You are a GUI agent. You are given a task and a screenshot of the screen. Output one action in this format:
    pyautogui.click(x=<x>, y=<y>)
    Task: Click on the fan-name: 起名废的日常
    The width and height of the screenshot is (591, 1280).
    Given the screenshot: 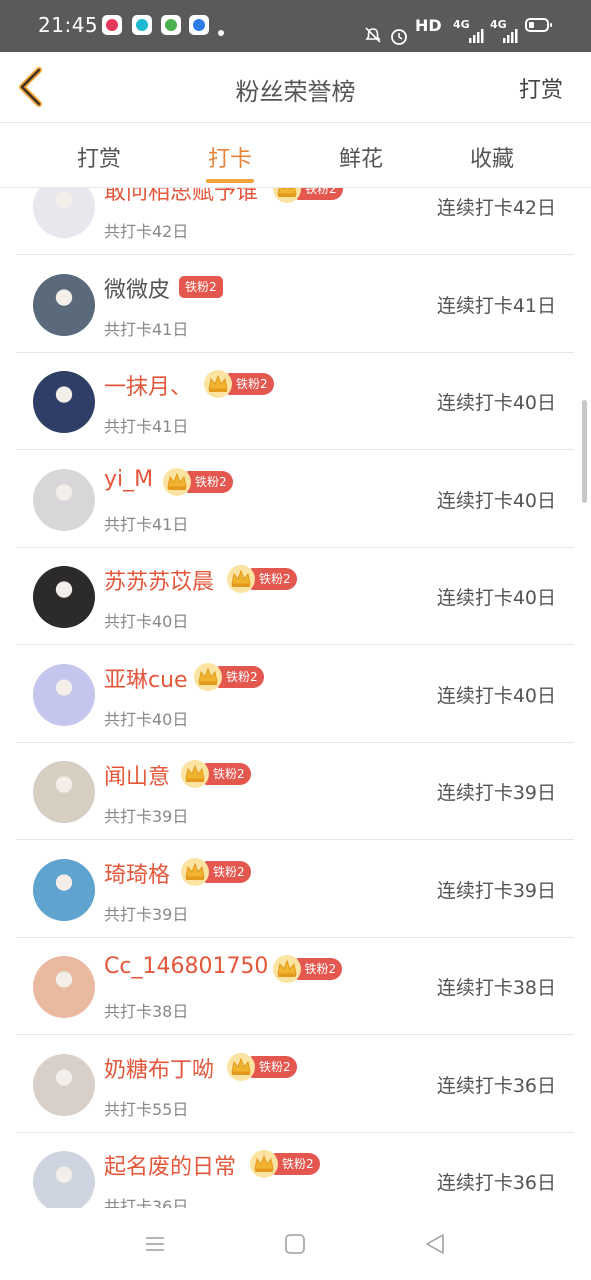 What is the action you would take?
    pyautogui.click(x=170, y=1165)
    